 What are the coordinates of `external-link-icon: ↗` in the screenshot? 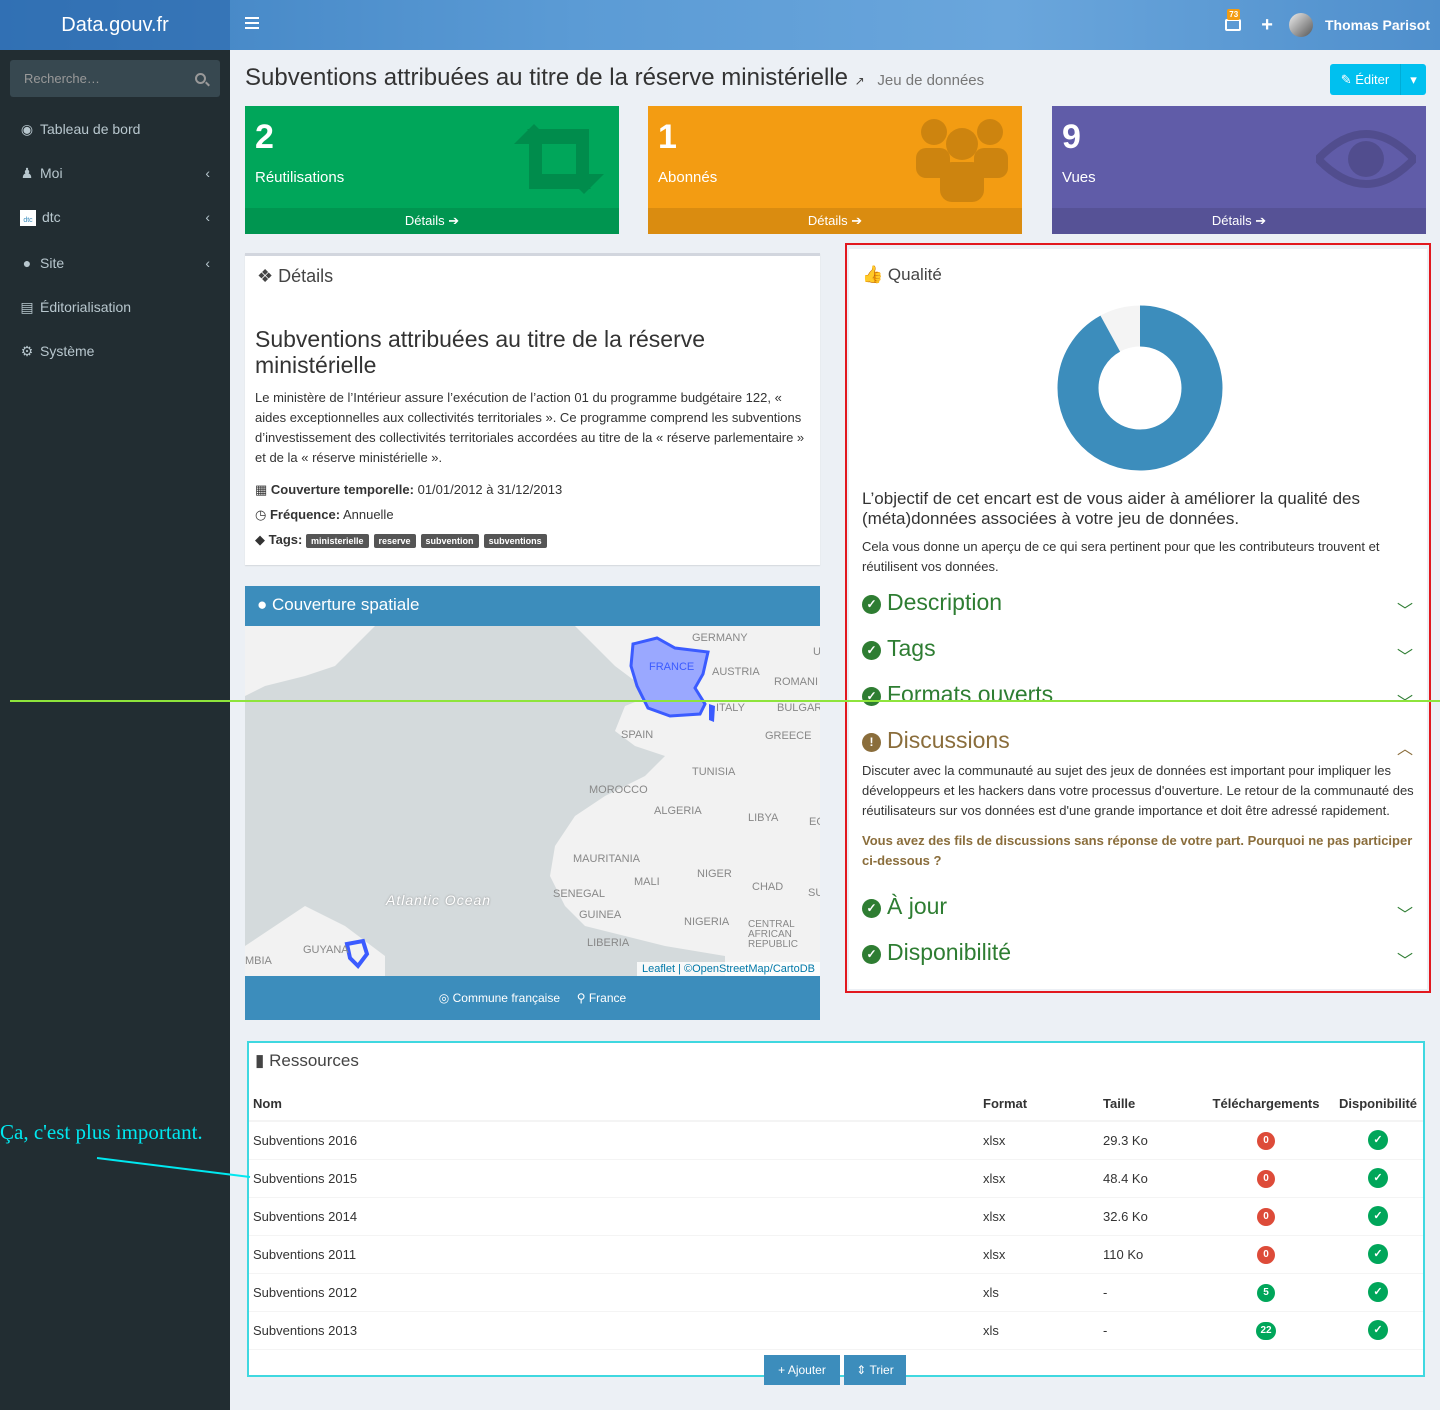 It's located at (860, 81).